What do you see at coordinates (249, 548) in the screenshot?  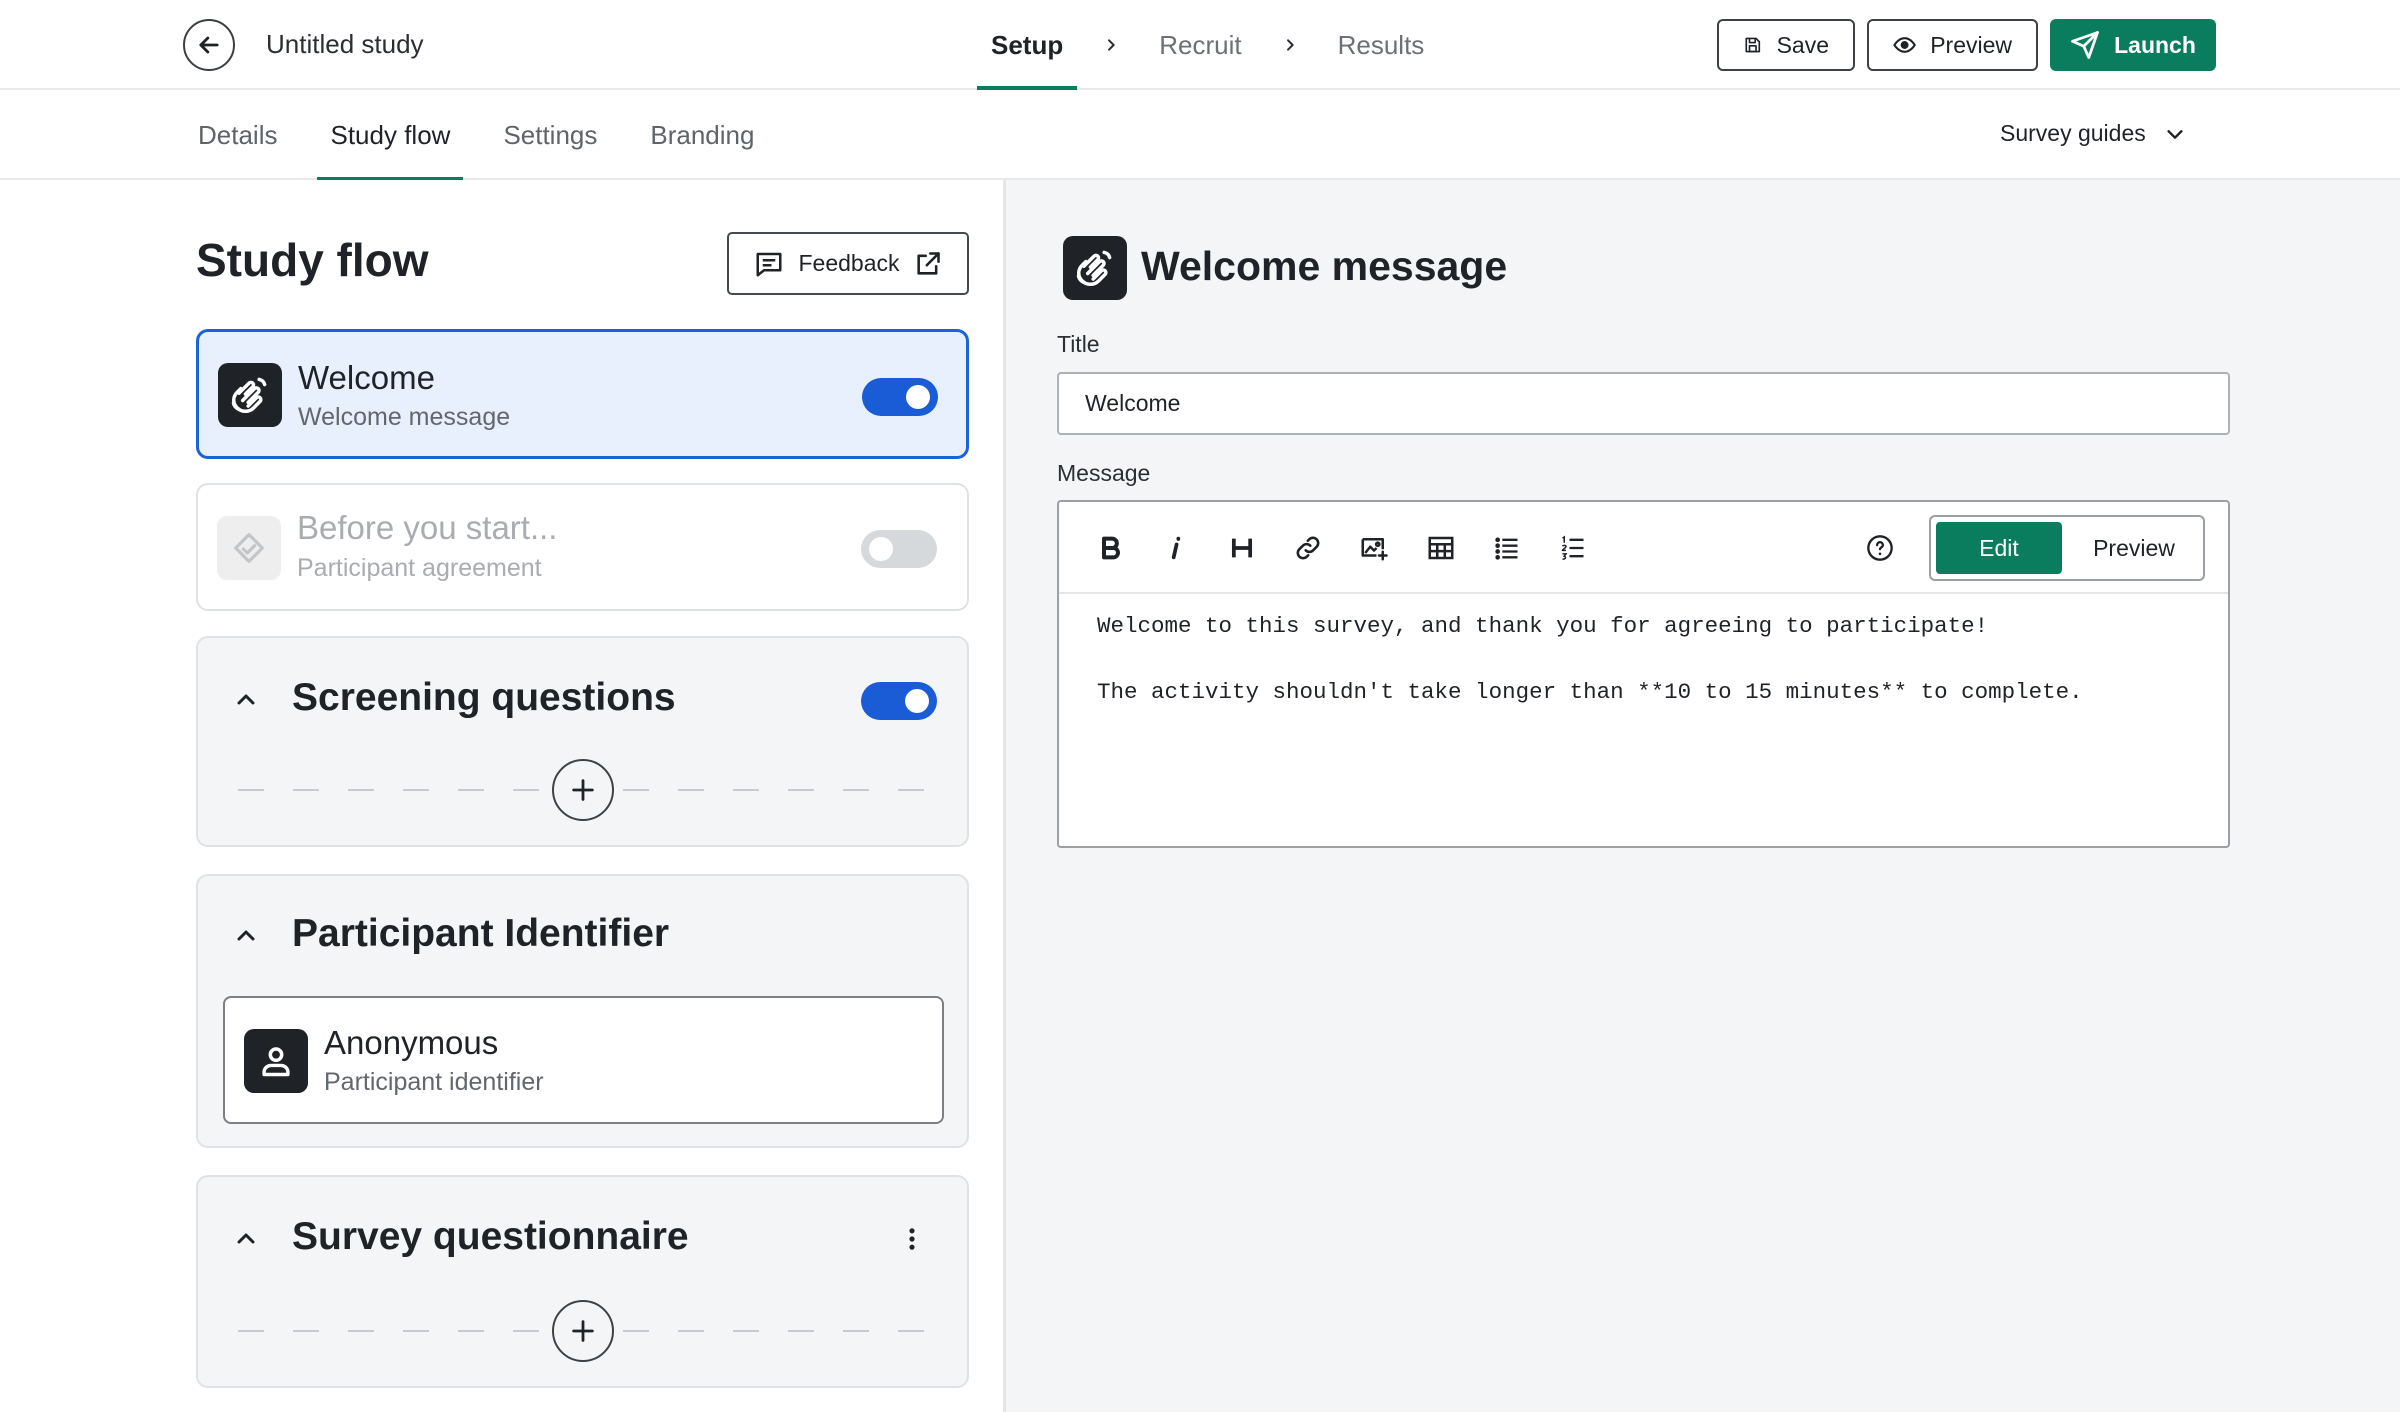 I see `handshake-icon` at bounding box center [249, 548].